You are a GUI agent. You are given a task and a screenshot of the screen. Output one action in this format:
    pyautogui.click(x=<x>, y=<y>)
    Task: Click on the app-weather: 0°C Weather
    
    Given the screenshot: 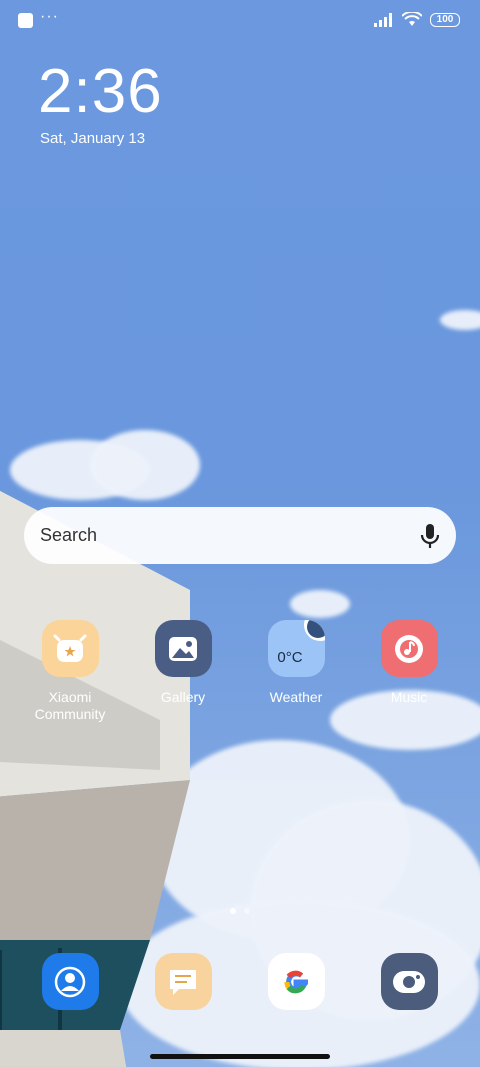 What is the action you would take?
    pyautogui.click(x=296, y=663)
    